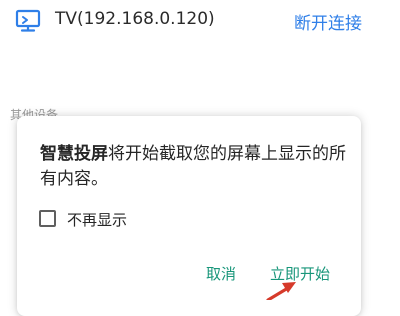 This screenshot has height=316, width=400. I want to click on dialog-message: 智慧投屏将开始截取您的屏幕上显示的所有内容。, so click(193, 167).